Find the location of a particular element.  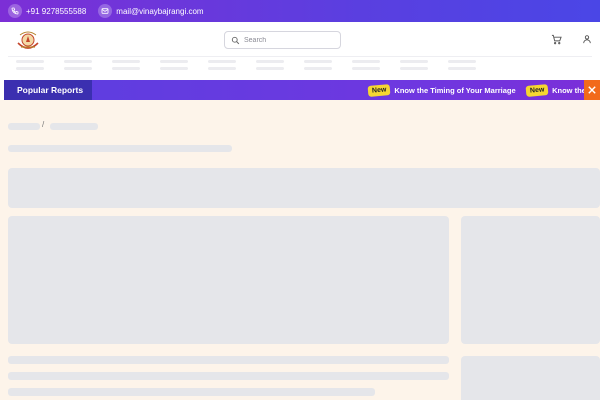

user-icon is located at coordinates (587, 39).